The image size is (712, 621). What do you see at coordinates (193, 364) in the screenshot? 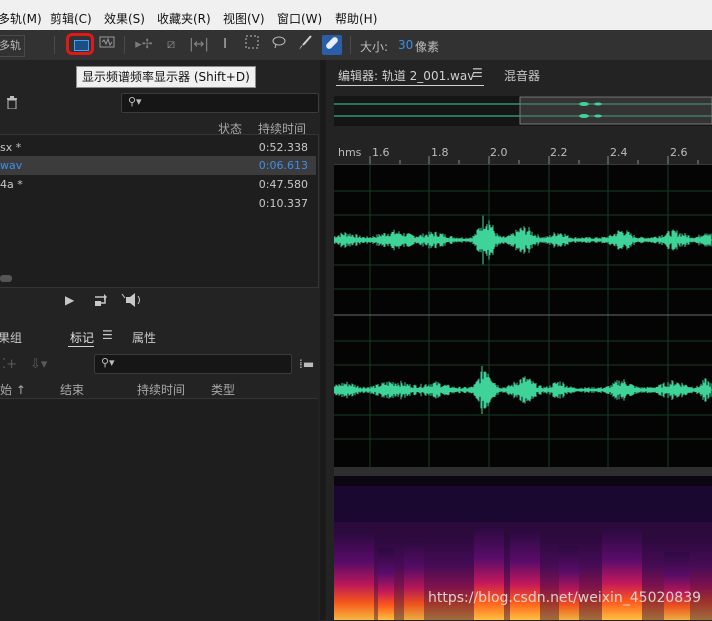
I see `markers-search-input: ⚲▾` at bounding box center [193, 364].